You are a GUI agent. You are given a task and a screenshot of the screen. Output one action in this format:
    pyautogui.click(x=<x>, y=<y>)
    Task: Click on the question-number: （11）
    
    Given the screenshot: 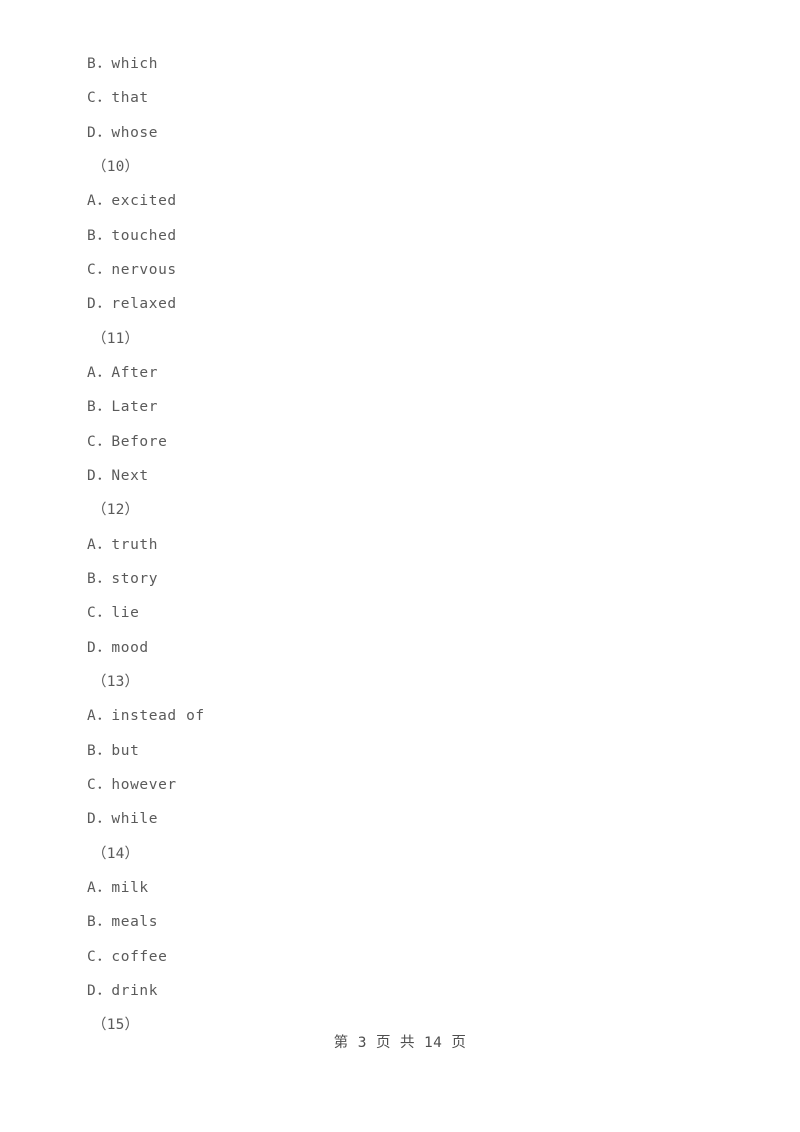 What is the action you would take?
    pyautogui.click(x=116, y=338)
    